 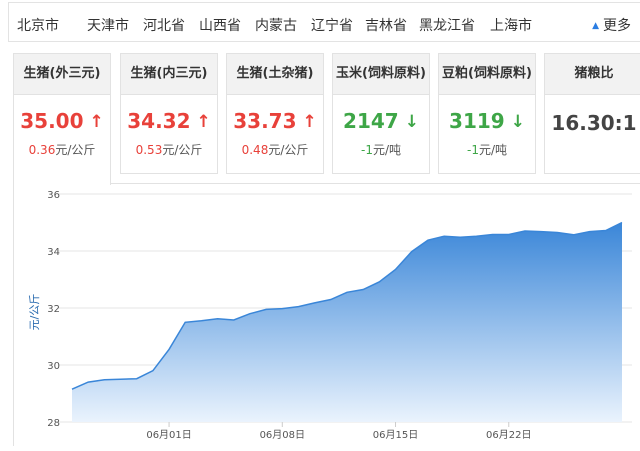 What do you see at coordinates (164, 25) in the screenshot?
I see `province-link-hebei: 河北省` at bounding box center [164, 25].